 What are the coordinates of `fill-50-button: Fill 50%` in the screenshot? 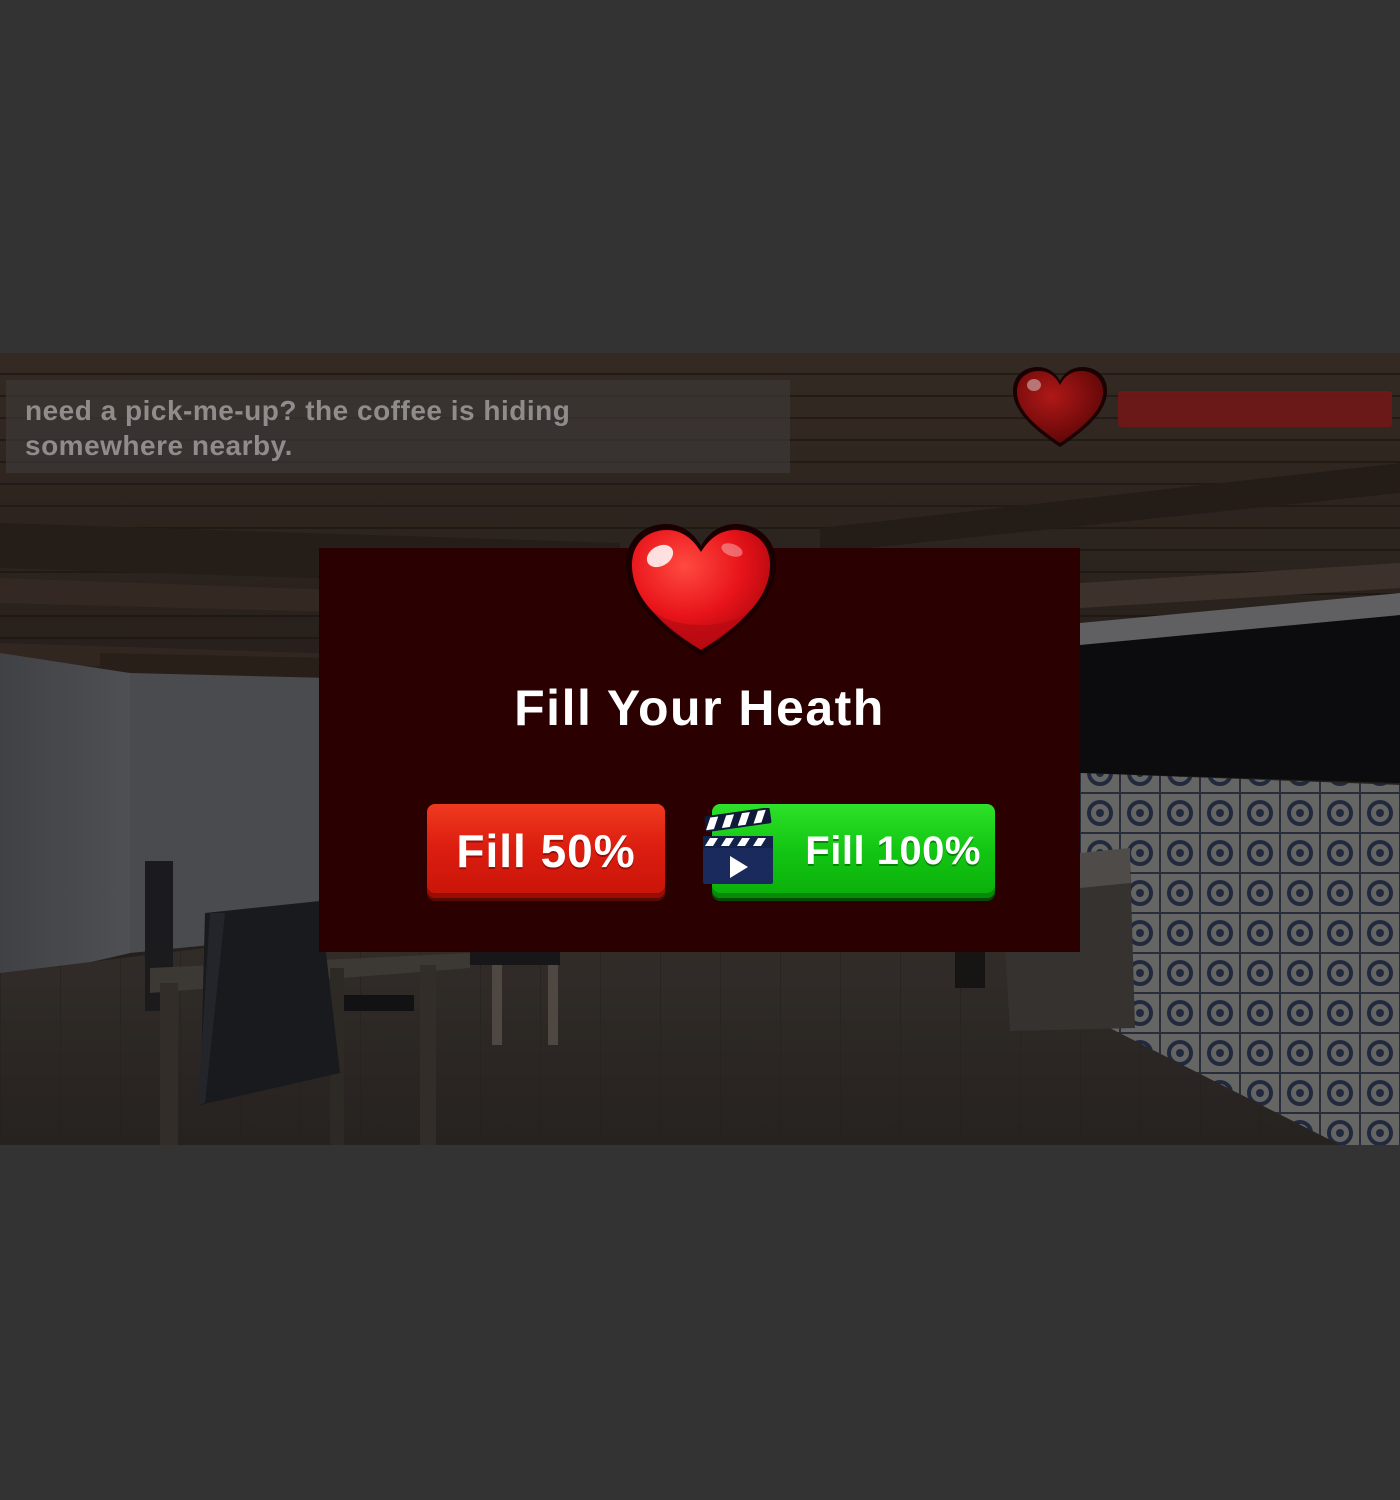 It's located at (546, 851).